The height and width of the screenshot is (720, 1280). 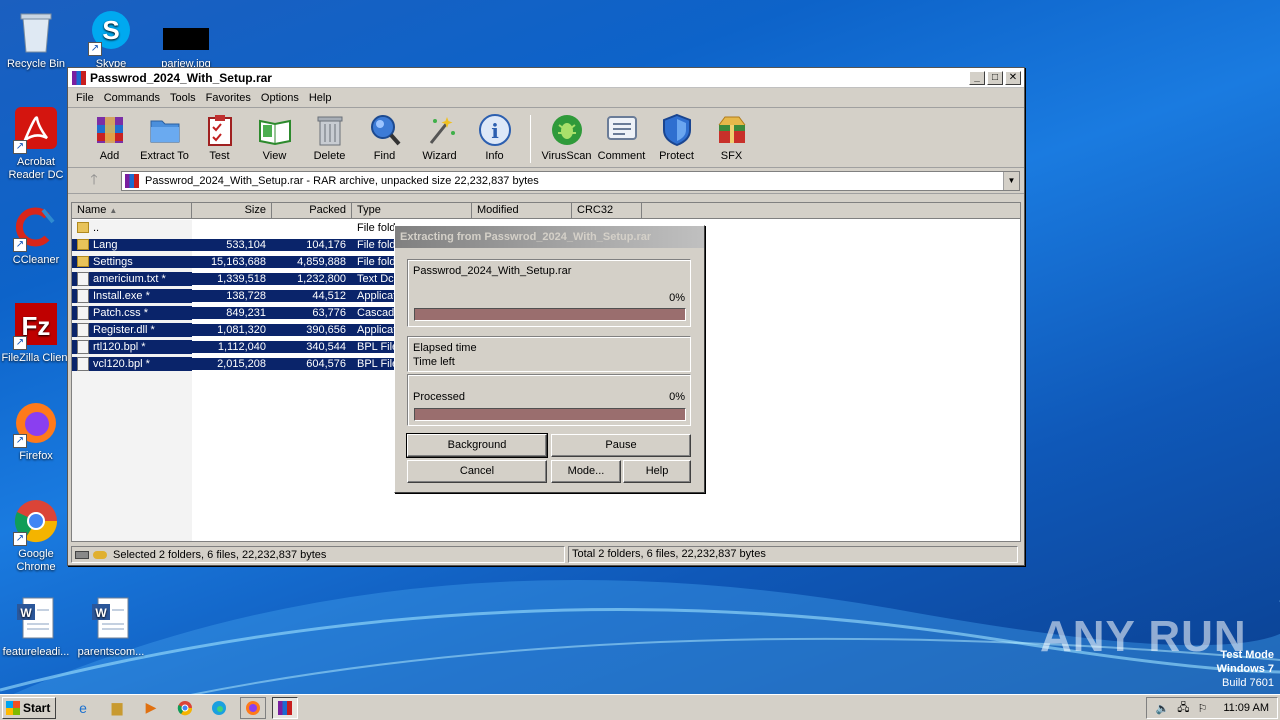 I want to click on menu-tools: Tools, so click(x=183, y=98).